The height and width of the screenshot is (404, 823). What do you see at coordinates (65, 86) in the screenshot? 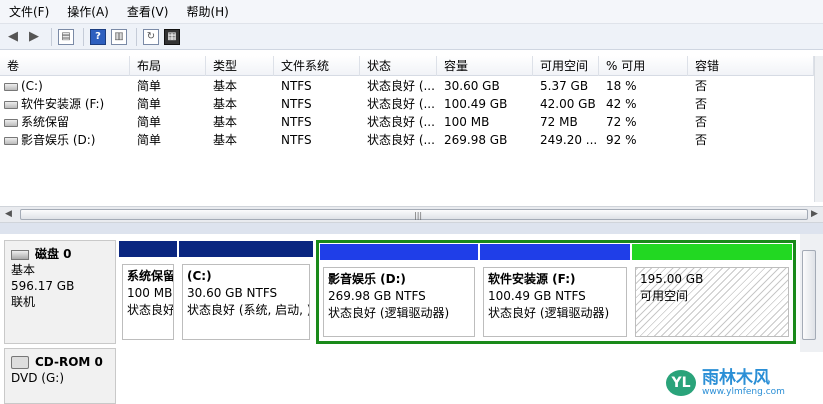
I see `table-cell: (C:)` at bounding box center [65, 86].